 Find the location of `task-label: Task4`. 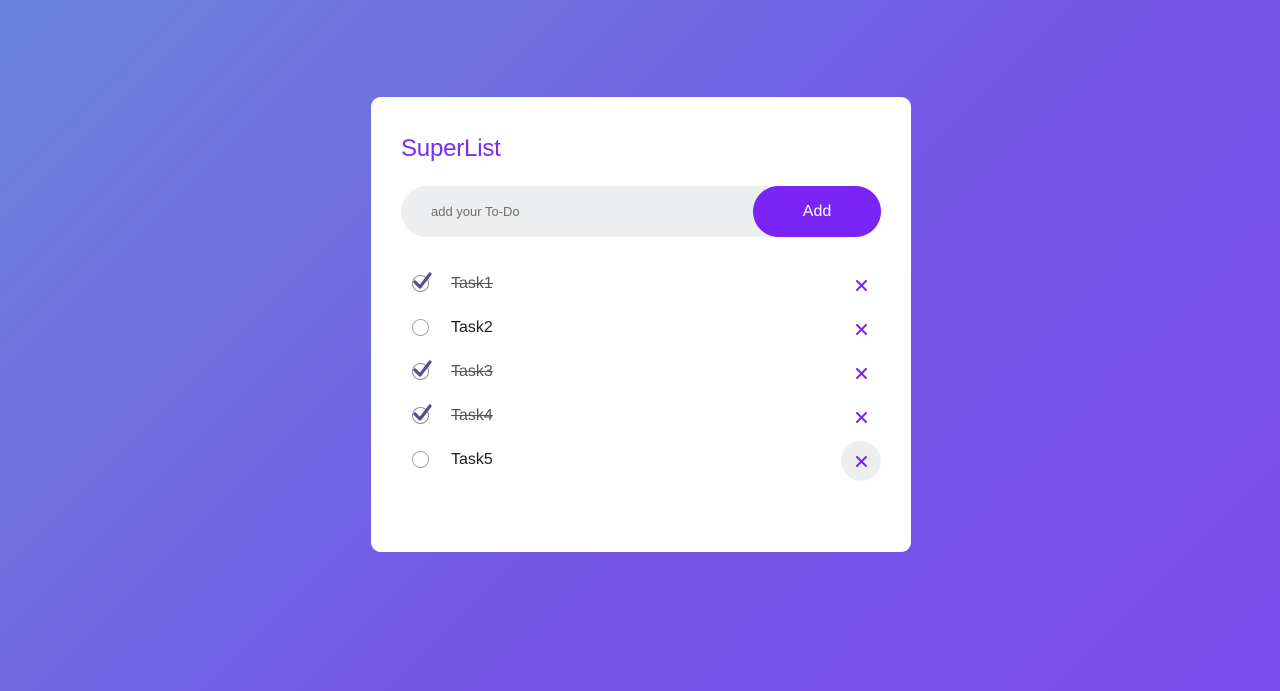

task-label: Task4 is located at coordinates (472, 415).